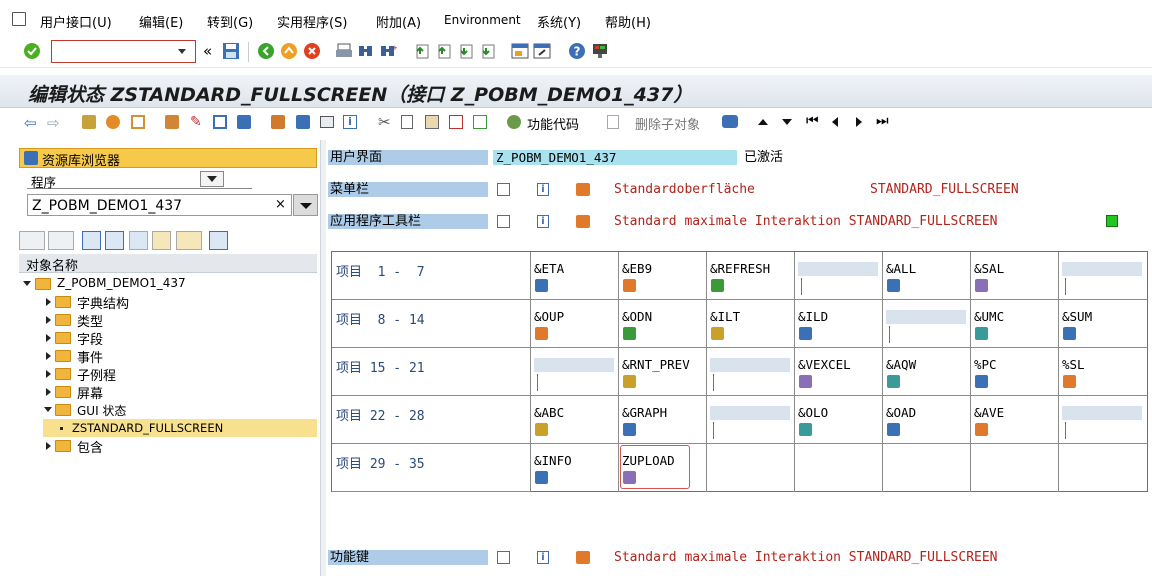  I want to click on repository-browser-header: 资源库浏览器, so click(168, 158).